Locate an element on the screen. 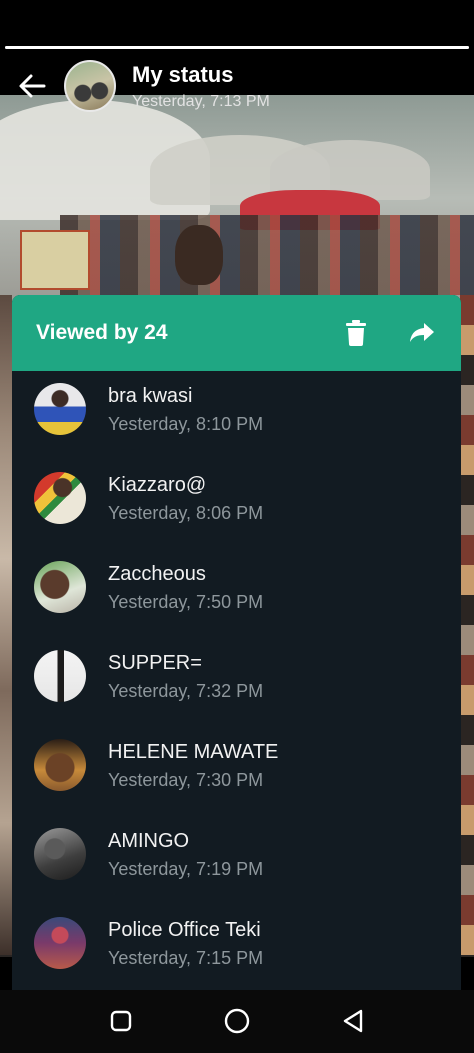  nav-back-button is located at coordinates (353, 1021).